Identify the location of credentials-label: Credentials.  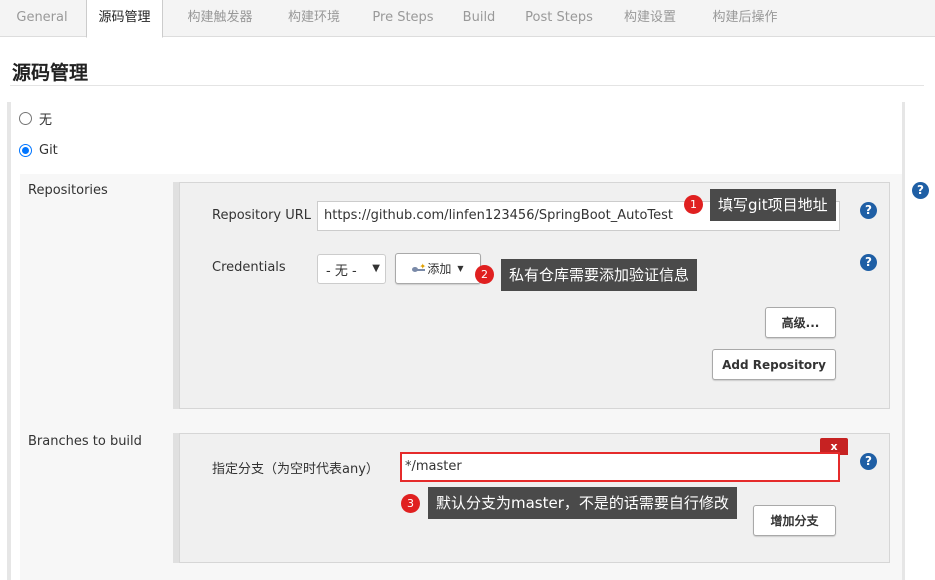
(249, 267).